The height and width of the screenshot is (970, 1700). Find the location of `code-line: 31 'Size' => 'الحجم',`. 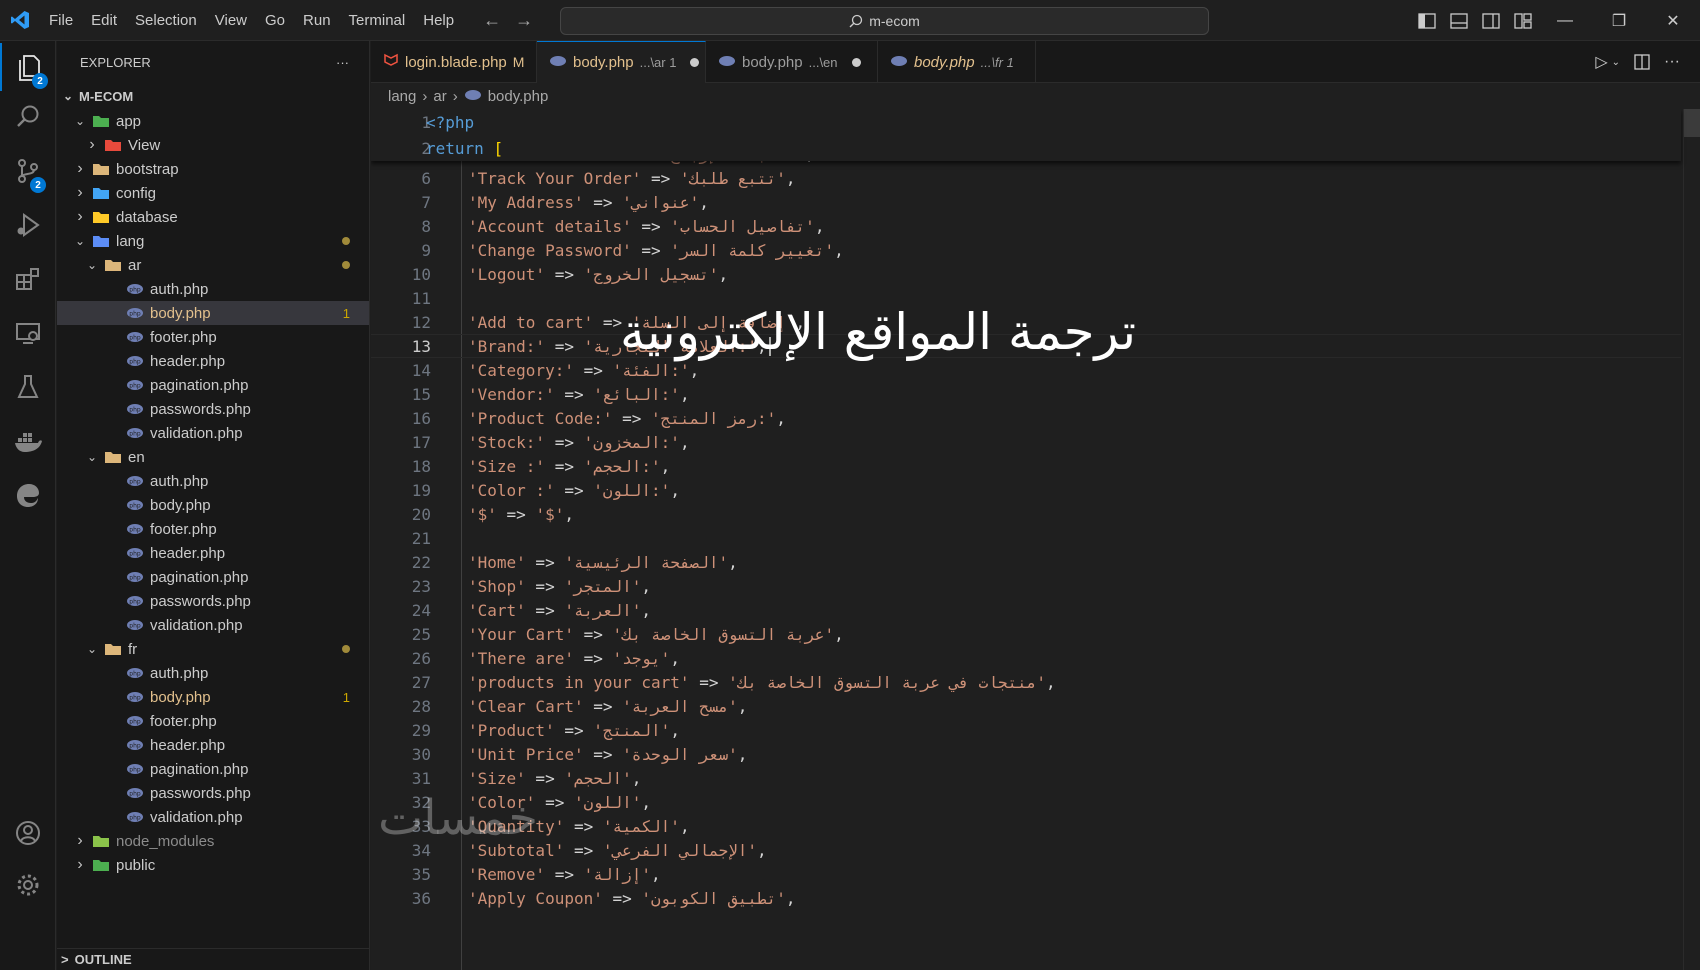

code-line: 31 'Size' => 'الحجم', is located at coordinates (1026, 778).